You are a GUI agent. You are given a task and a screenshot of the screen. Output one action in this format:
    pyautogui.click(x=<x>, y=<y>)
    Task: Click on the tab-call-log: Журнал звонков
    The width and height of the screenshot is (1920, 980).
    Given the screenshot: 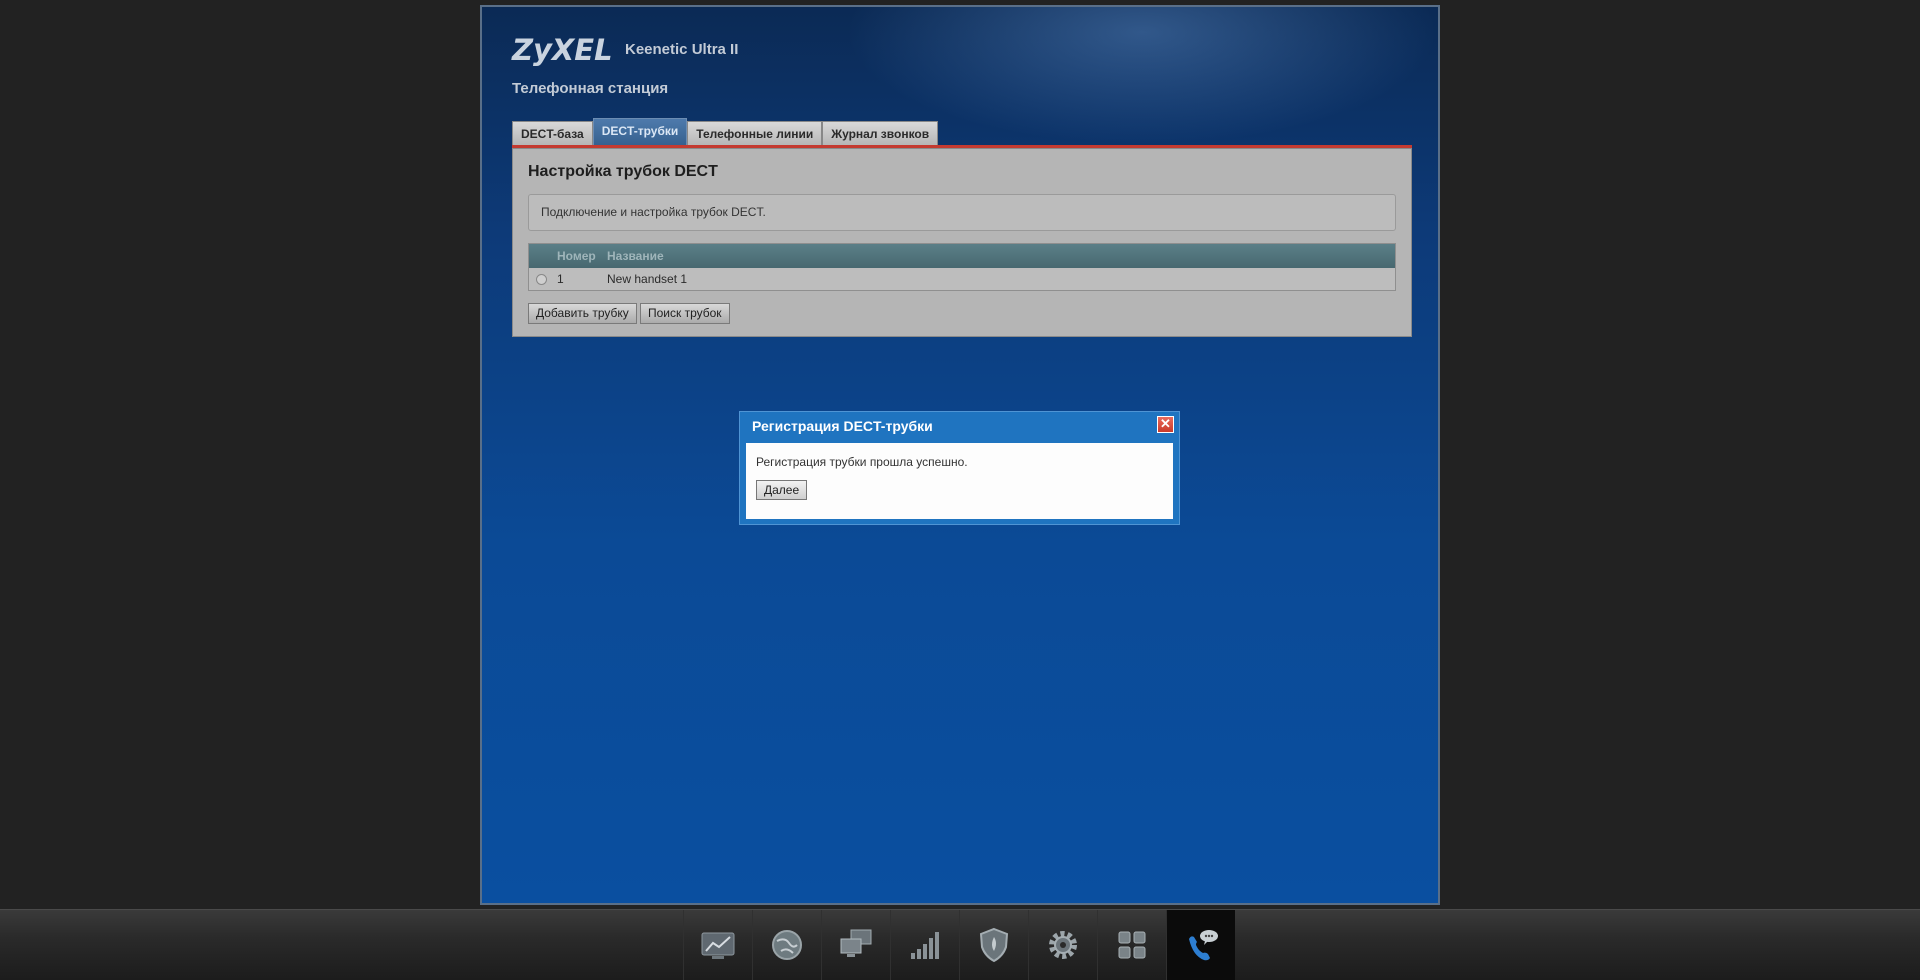 What is the action you would take?
    pyautogui.click(x=880, y=133)
    